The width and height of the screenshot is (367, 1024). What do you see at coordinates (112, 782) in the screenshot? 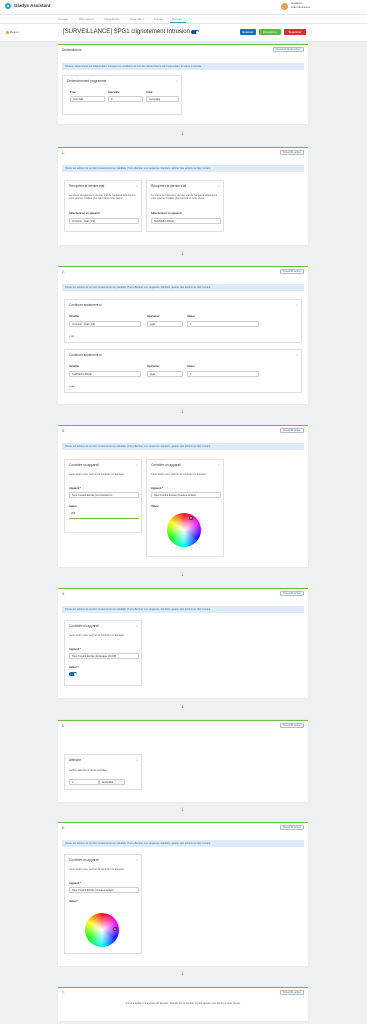
I see `duration-unit: secondes` at bounding box center [112, 782].